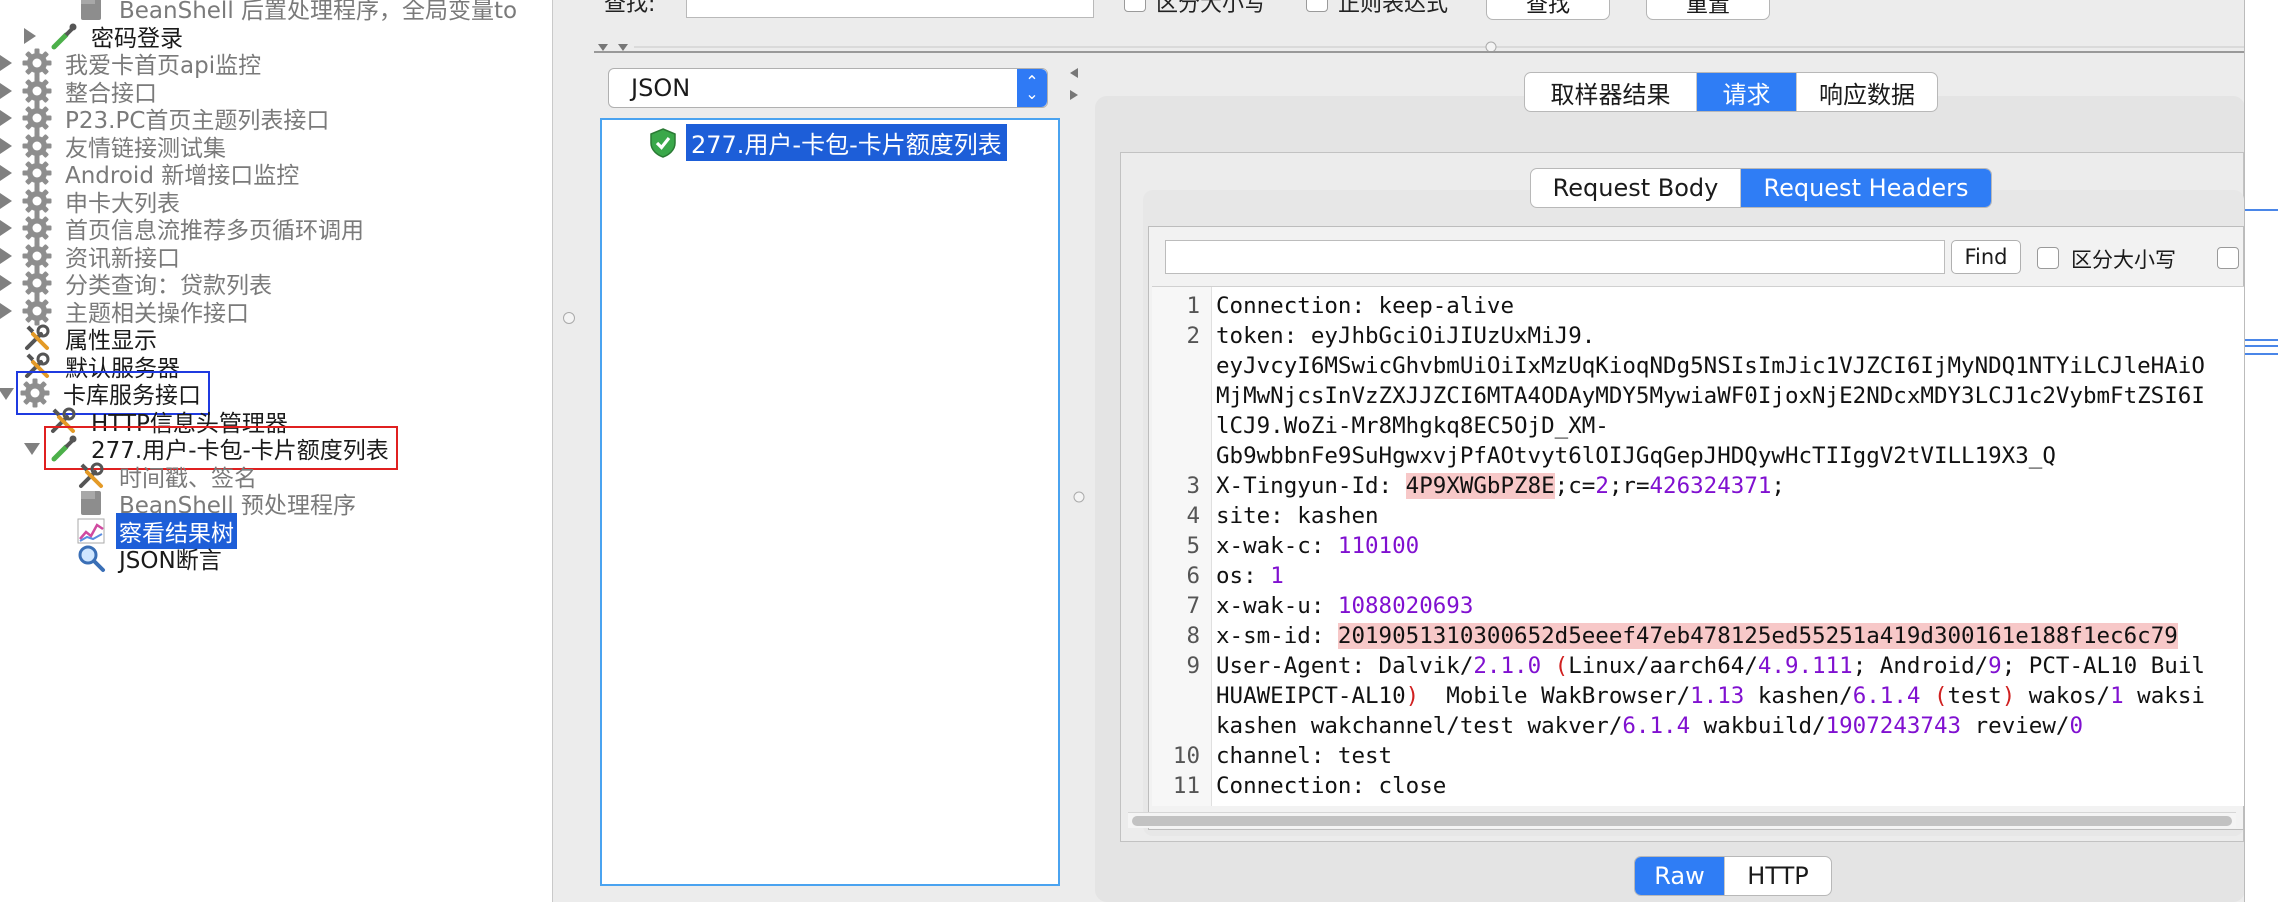 Image resolution: width=2278 pixels, height=902 pixels. I want to click on line-number: 5, so click(1193, 546).